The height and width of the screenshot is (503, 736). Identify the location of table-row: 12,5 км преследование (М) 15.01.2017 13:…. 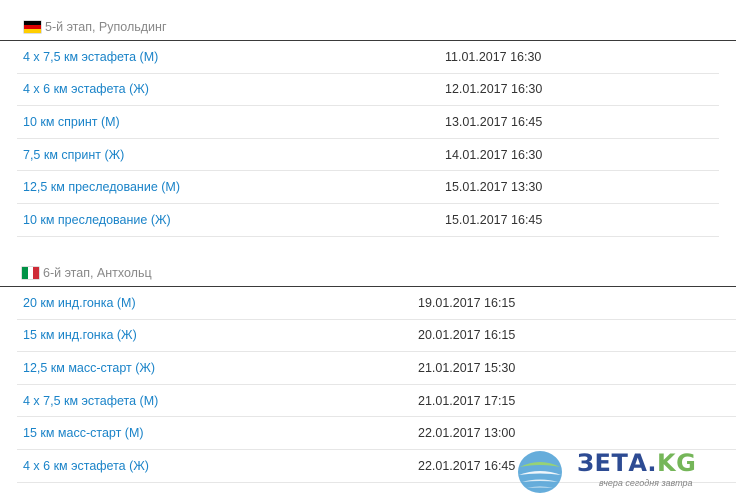
(368, 187).